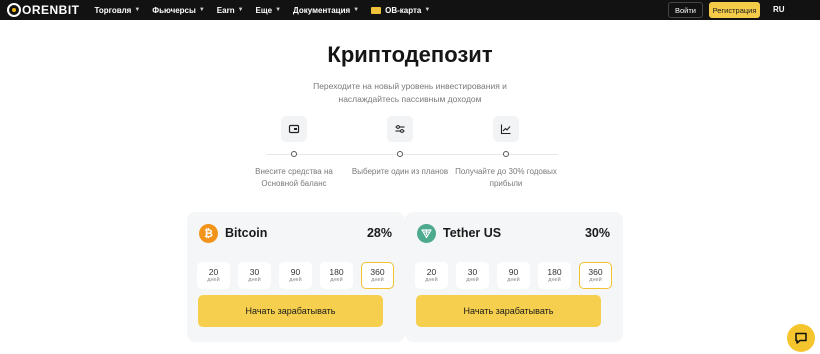 This screenshot has width=820, height=354. What do you see at coordinates (403, 10) in the screenshot?
I see `nav-ob-card-label: OB-карта` at bounding box center [403, 10].